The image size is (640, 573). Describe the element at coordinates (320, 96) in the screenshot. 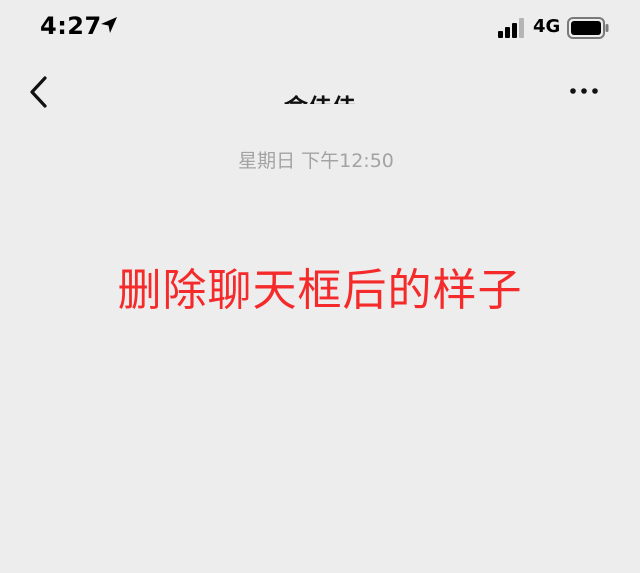

I see `chat-title-text: 俞佳佳` at that location.